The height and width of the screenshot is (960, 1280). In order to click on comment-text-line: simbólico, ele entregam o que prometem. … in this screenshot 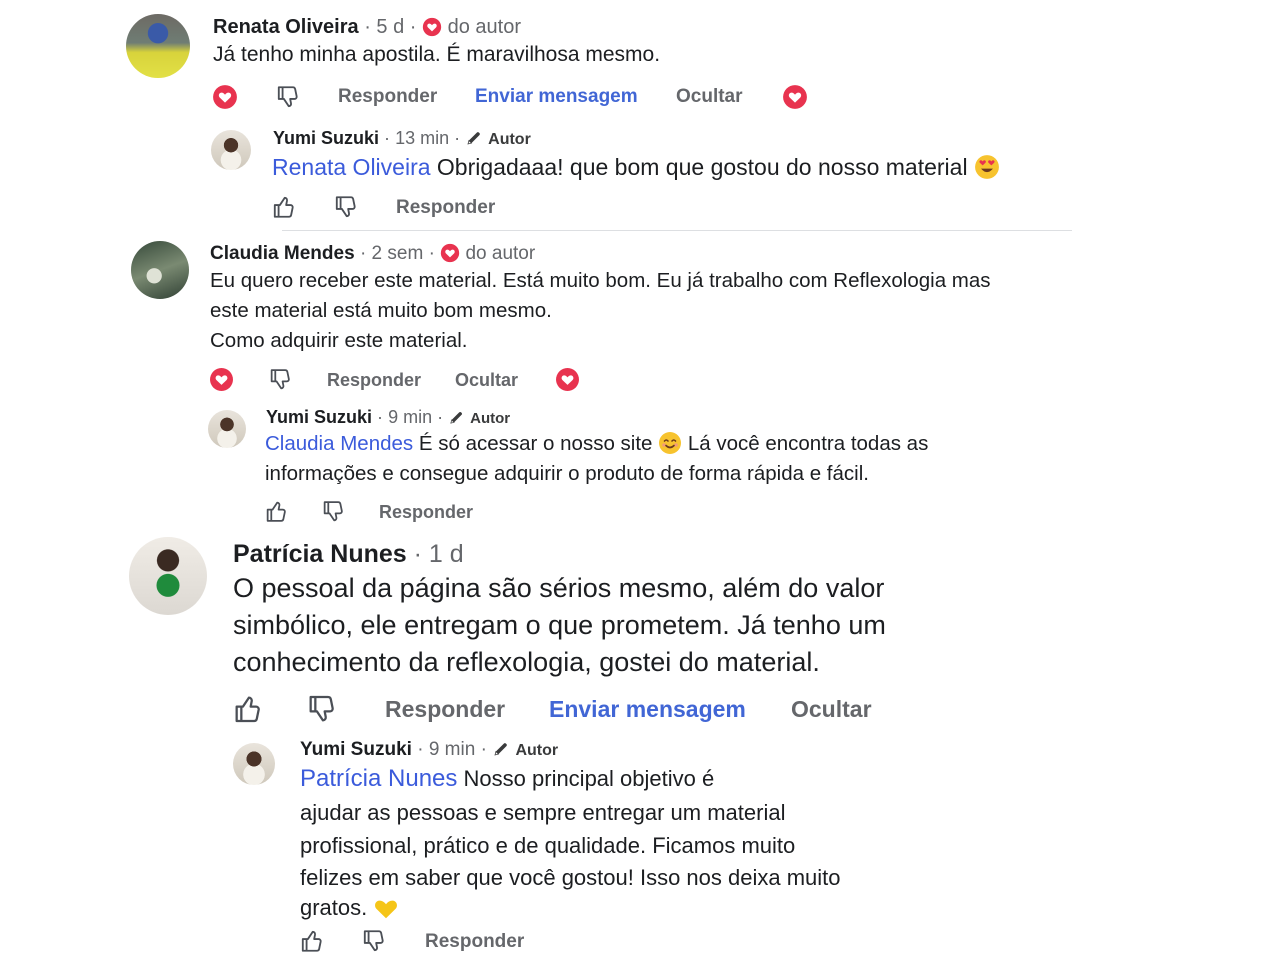, I will do `click(559, 625)`.